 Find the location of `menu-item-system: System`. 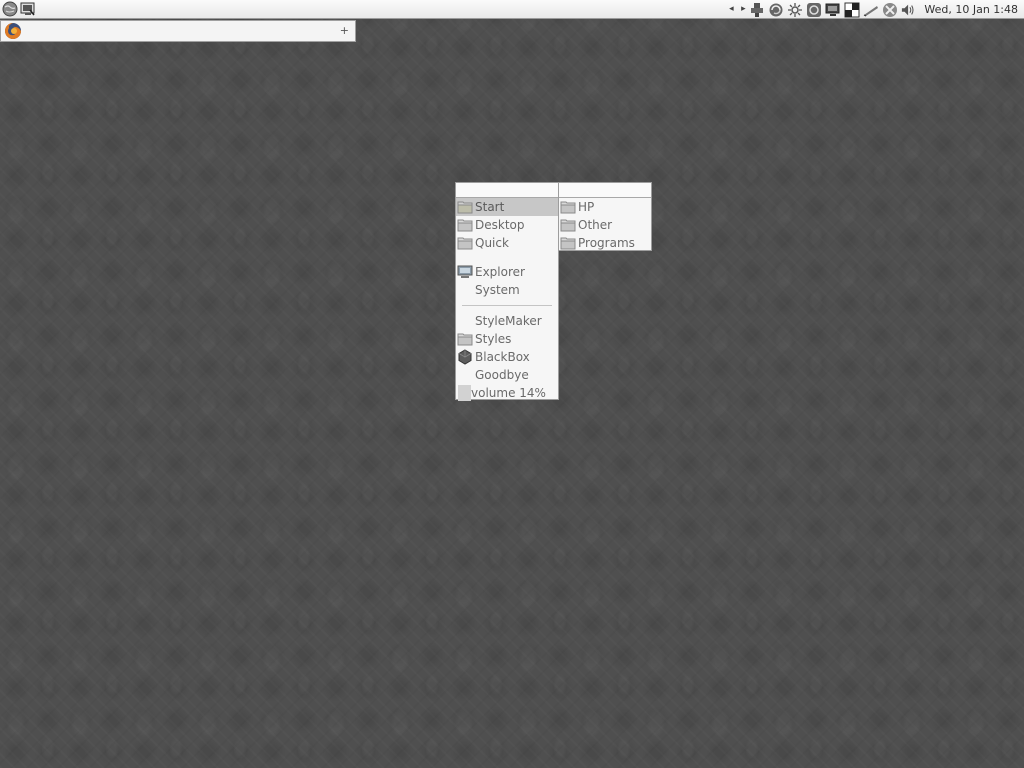

menu-item-system: System is located at coordinates (507, 290).